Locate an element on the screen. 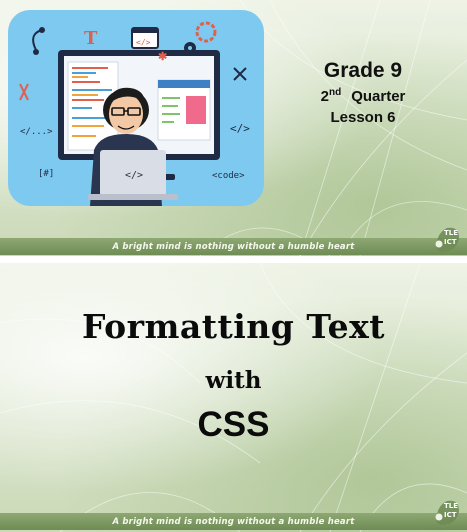  lesson-info: Grade 9 2nd Quarter Lesson 6 is located at coordinates (363, 92).